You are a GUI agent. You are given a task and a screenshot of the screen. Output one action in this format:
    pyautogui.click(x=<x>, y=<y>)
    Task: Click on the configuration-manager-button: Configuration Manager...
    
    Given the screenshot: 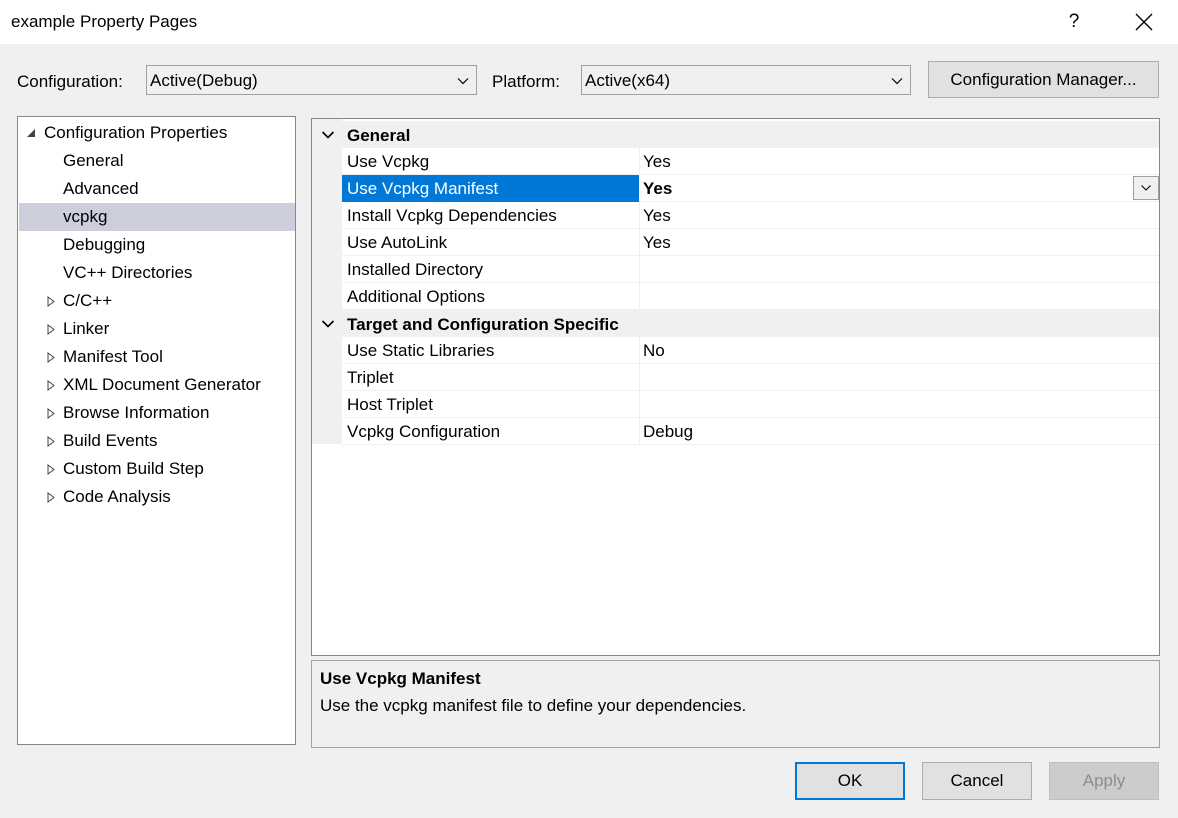 What is the action you would take?
    pyautogui.click(x=1043, y=79)
    